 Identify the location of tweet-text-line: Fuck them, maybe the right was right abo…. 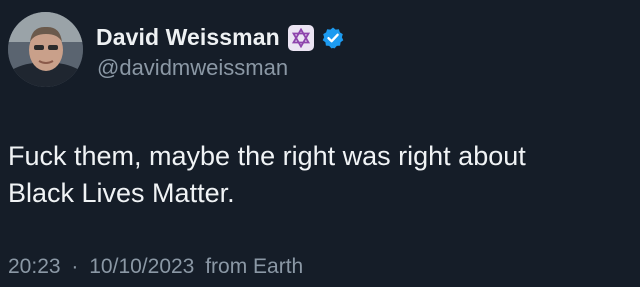
(267, 156).